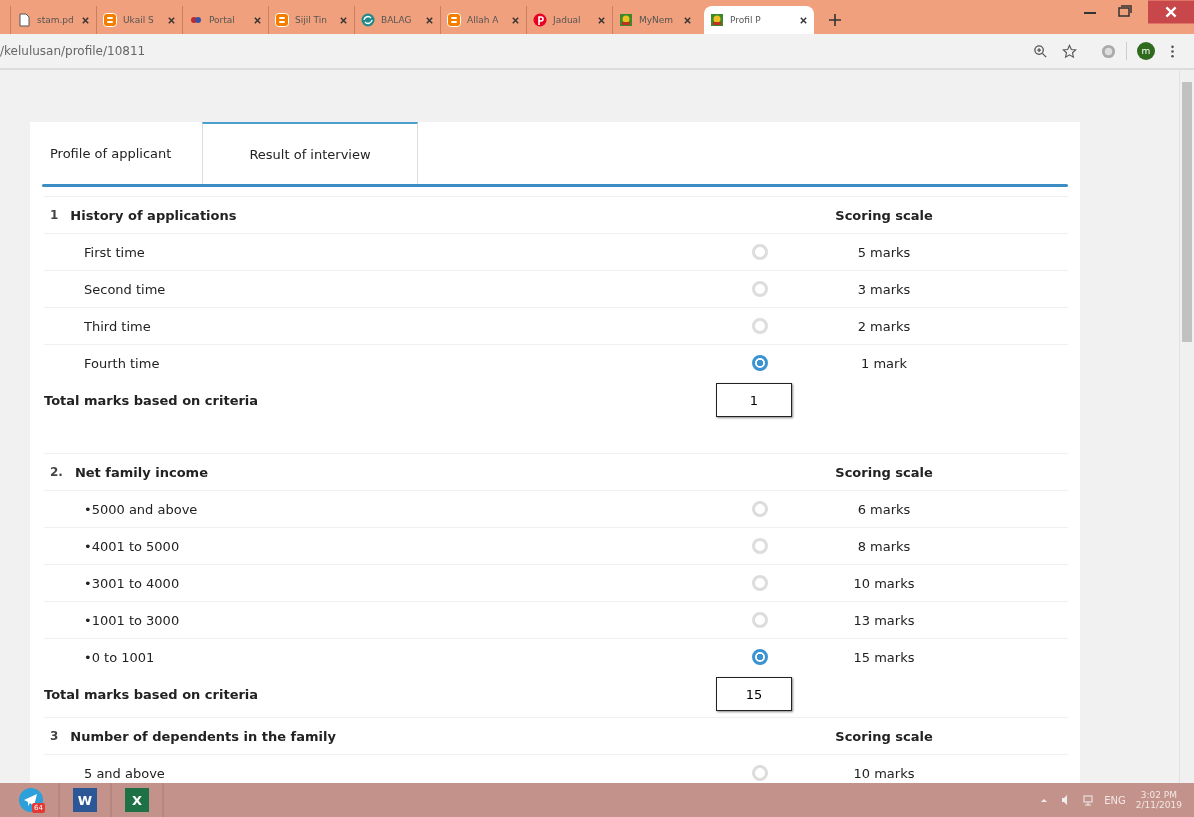 The height and width of the screenshot is (817, 1194). I want to click on option-label: 5 and above, so click(124, 773).